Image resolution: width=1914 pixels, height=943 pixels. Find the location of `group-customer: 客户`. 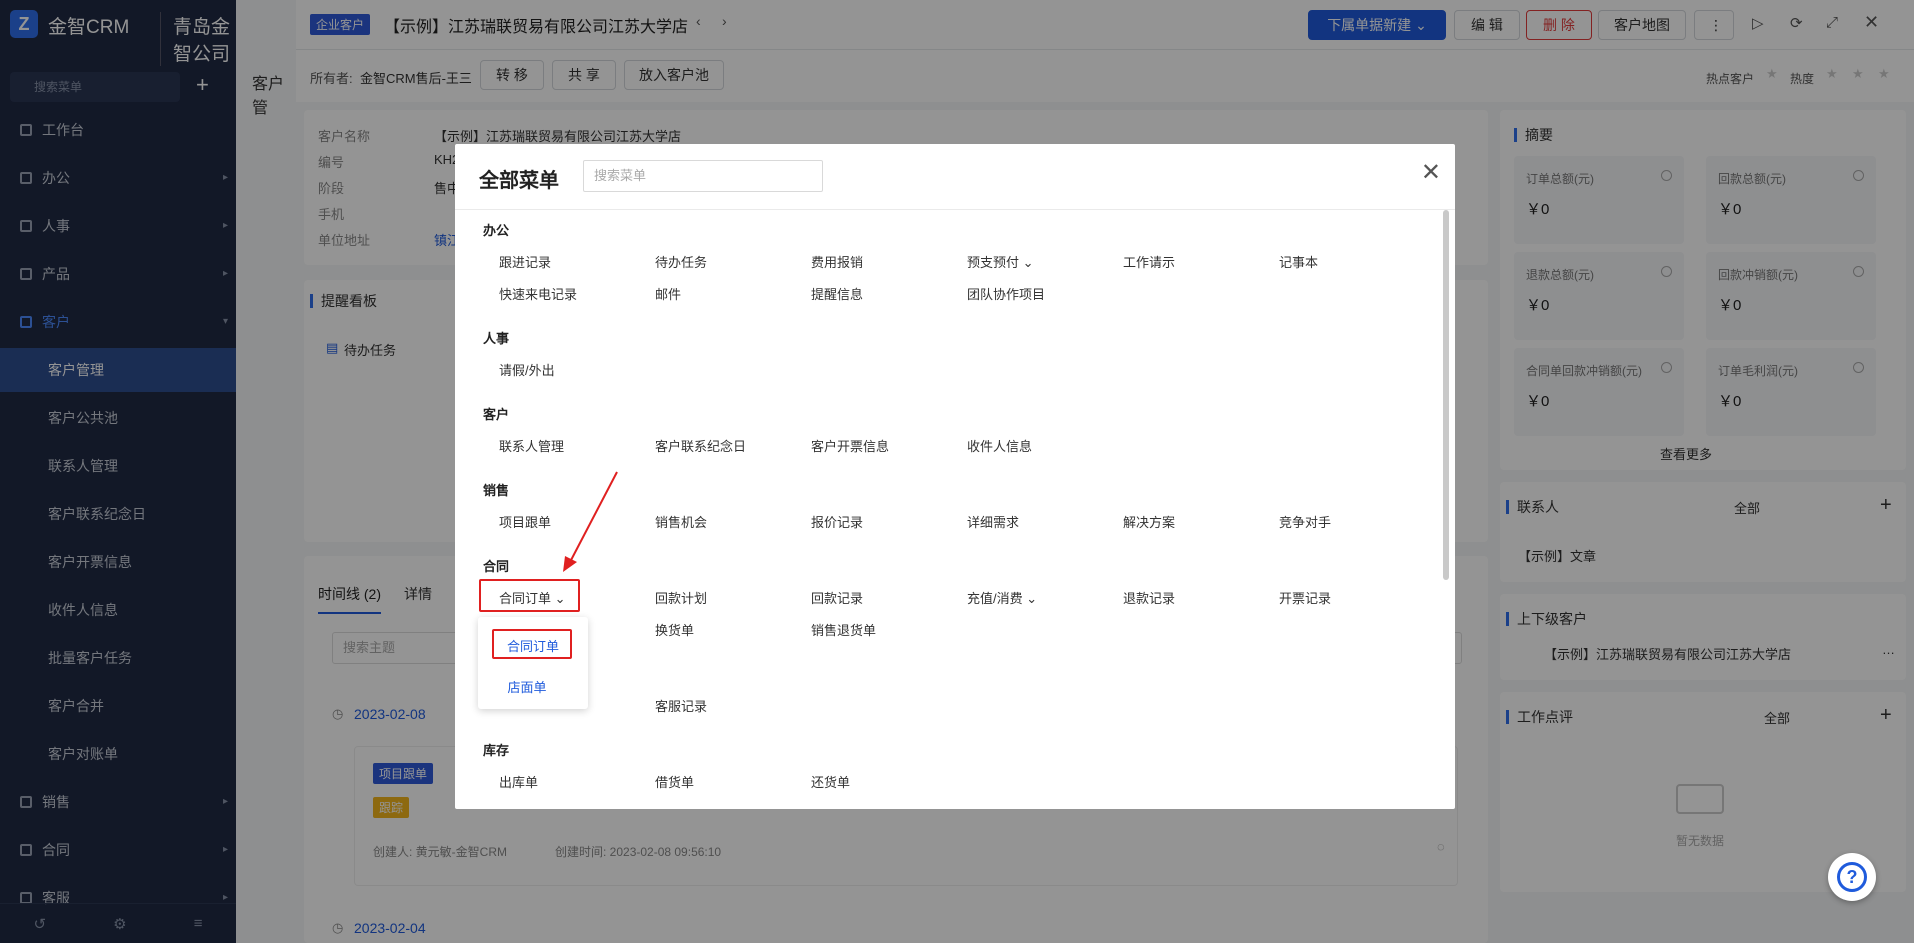

group-customer: 客户 is located at coordinates (496, 414).